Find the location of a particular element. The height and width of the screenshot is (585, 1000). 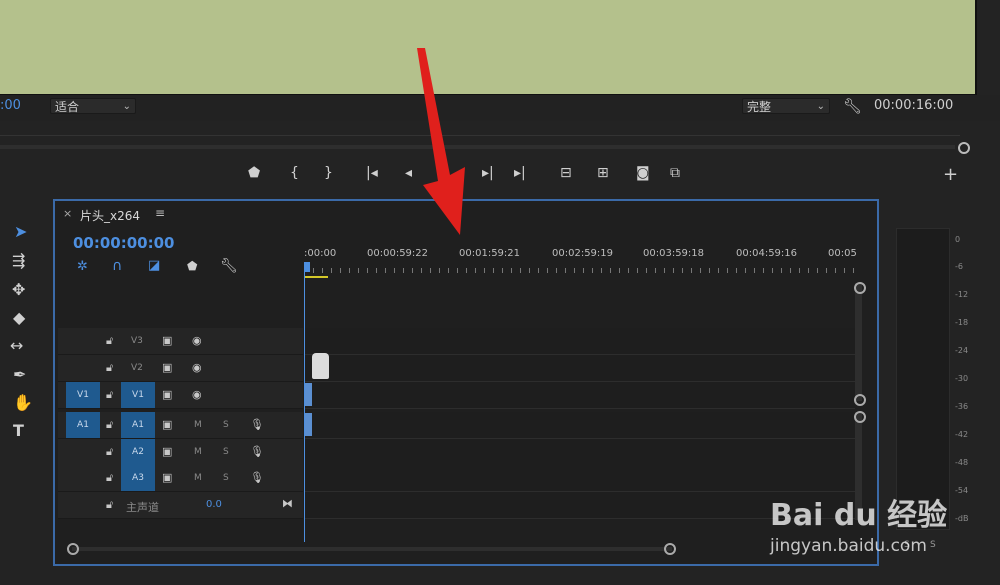

meter-label: -18 is located at coordinates (962, 322).